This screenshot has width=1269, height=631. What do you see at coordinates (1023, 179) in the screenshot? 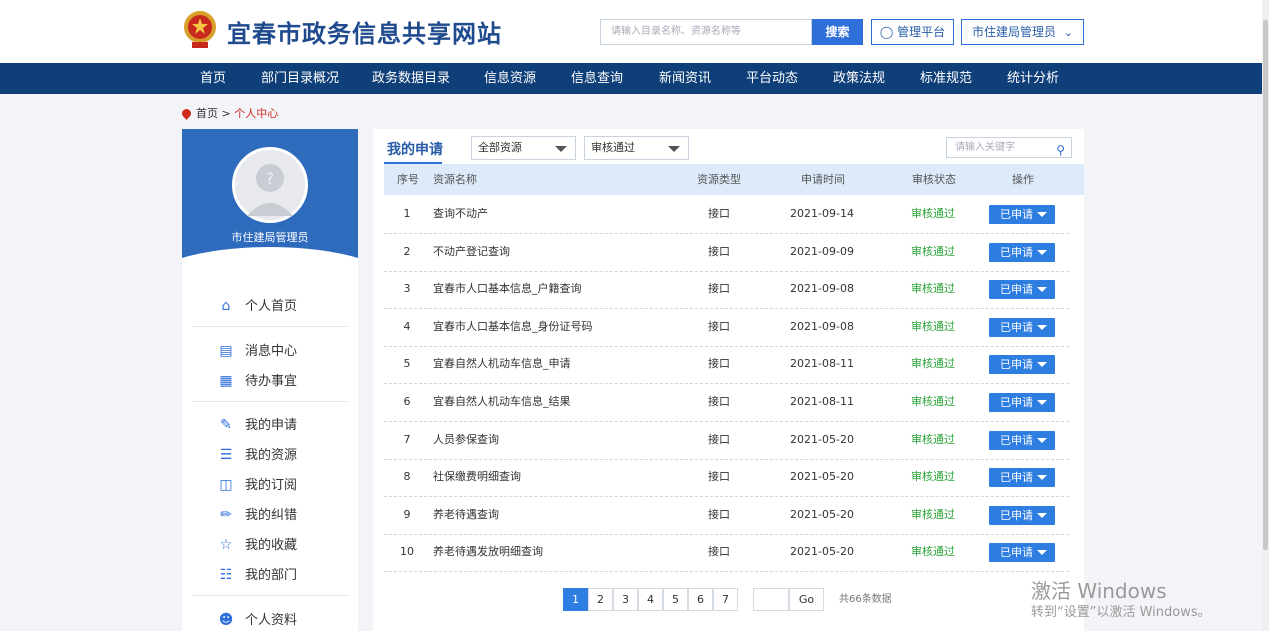
I see `column-header-action: 操作` at bounding box center [1023, 179].